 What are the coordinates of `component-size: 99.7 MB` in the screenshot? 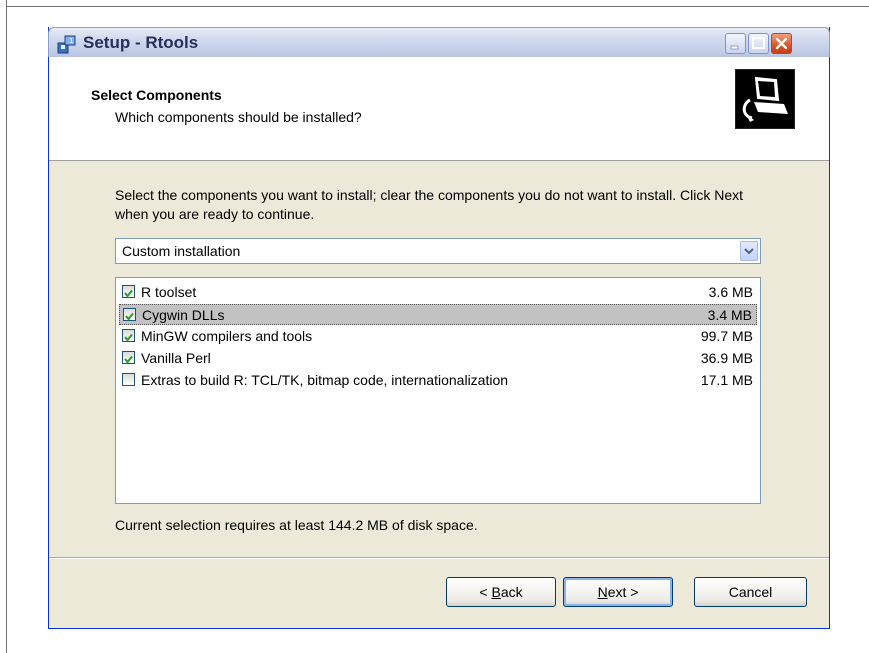 It's located at (726, 336).